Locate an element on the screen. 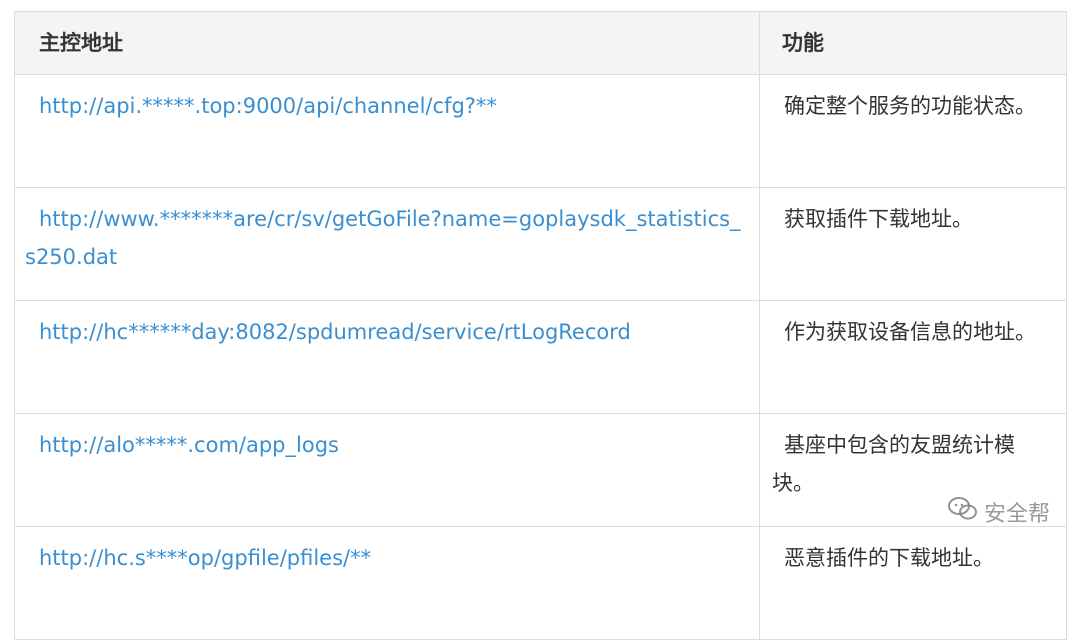 The height and width of the screenshot is (640, 1080). header-function: 功能 is located at coordinates (913, 43).